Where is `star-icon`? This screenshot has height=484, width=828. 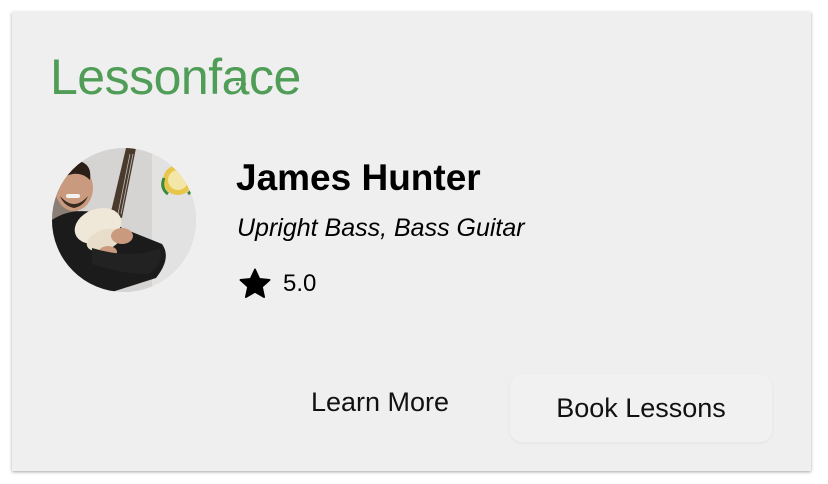 star-icon is located at coordinates (255, 283).